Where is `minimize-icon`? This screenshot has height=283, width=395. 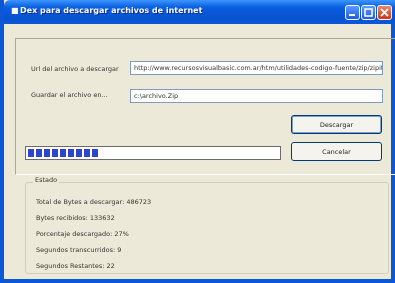
minimize-icon is located at coordinates (352, 15).